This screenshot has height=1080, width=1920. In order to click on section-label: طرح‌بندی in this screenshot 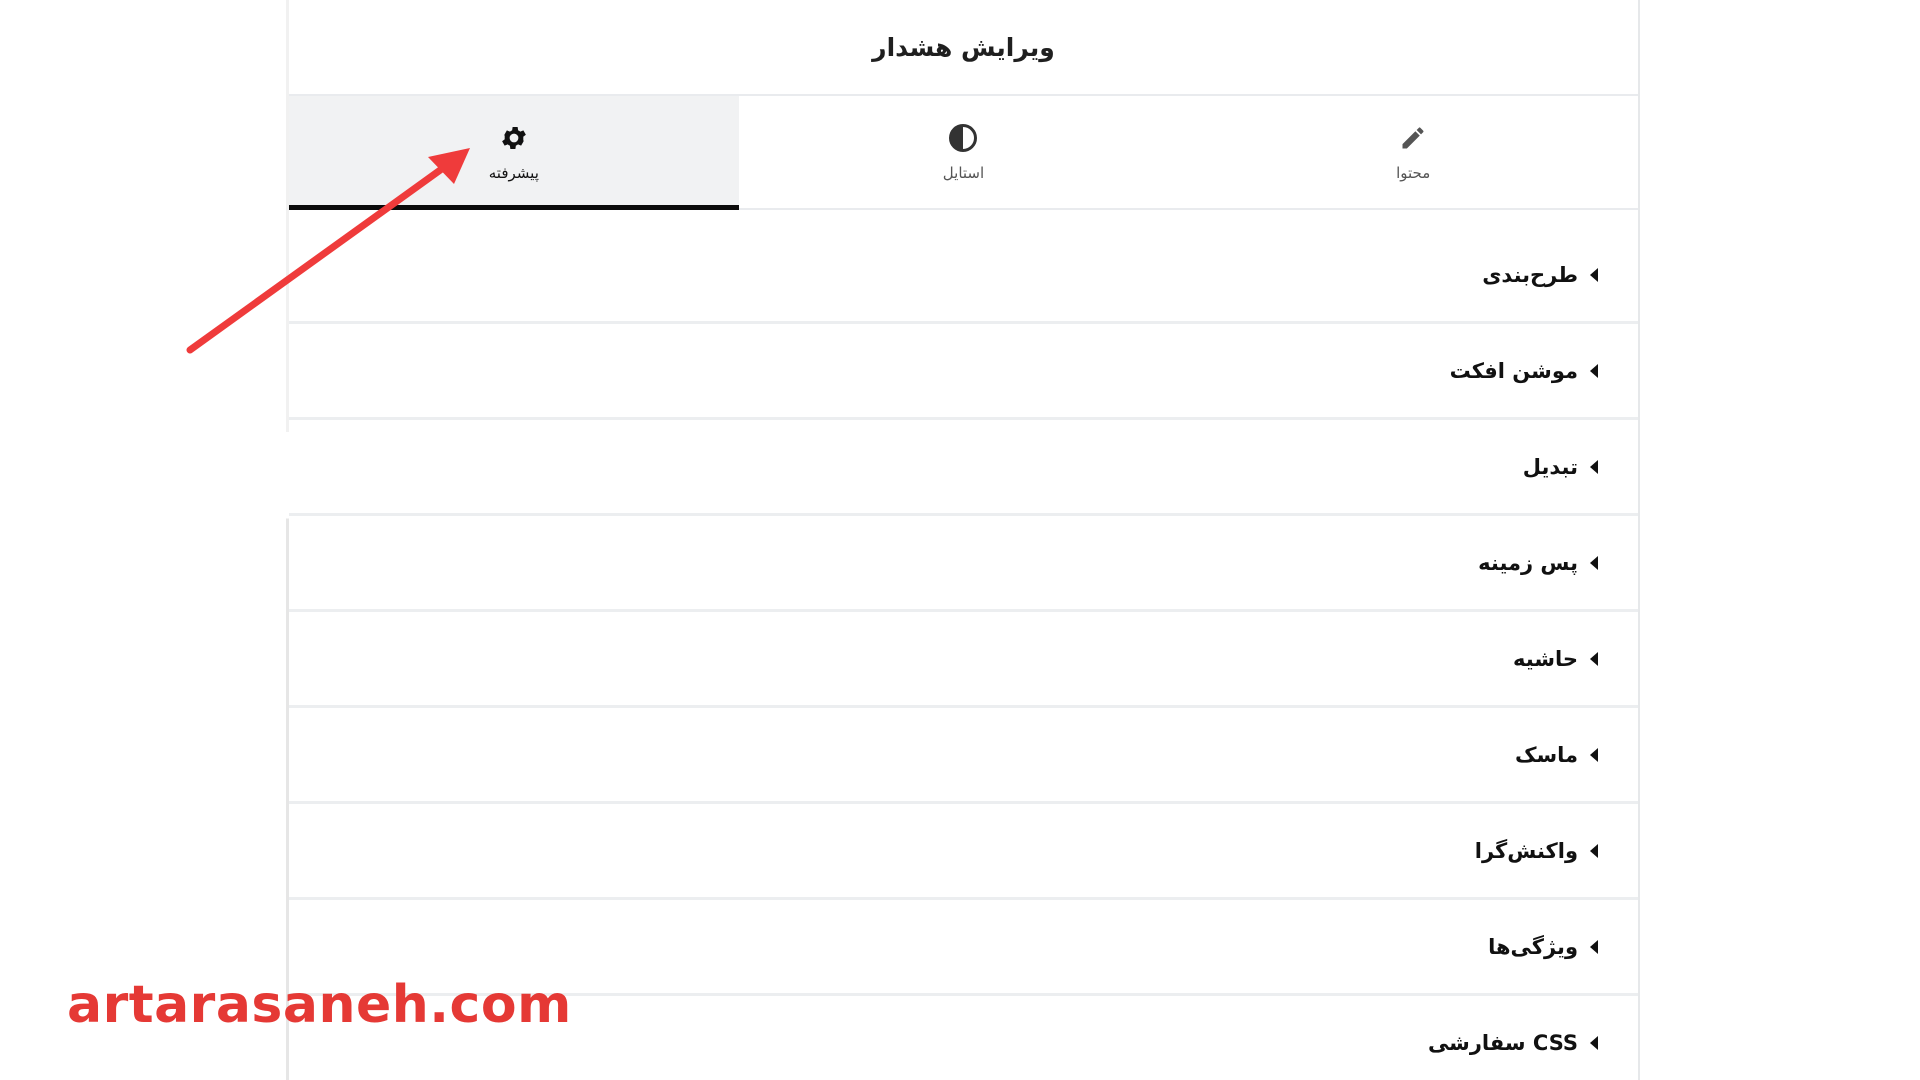, I will do `click(1530, 274)`.